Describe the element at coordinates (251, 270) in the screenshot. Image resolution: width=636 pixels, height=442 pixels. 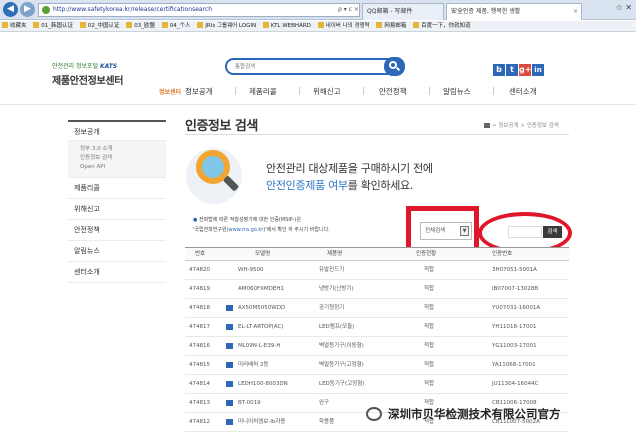
I see `cell-model: WH-9500` at that location.